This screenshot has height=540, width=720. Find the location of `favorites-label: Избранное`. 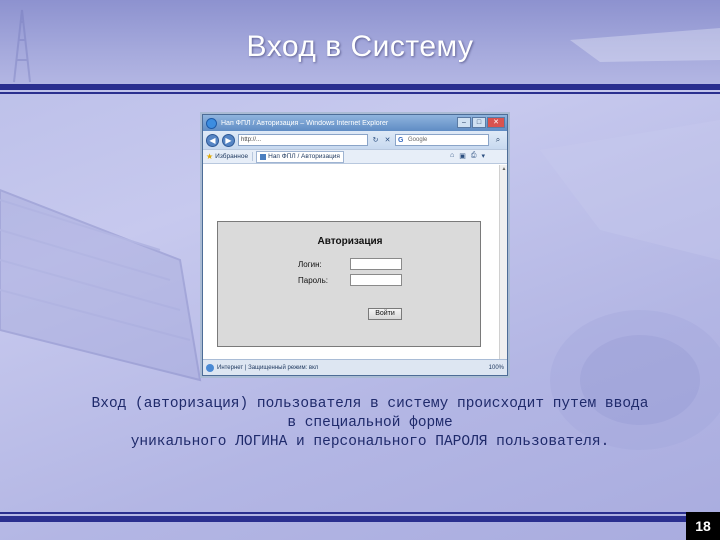

favorites-label: Избранное is located at coordinates (232, 156).